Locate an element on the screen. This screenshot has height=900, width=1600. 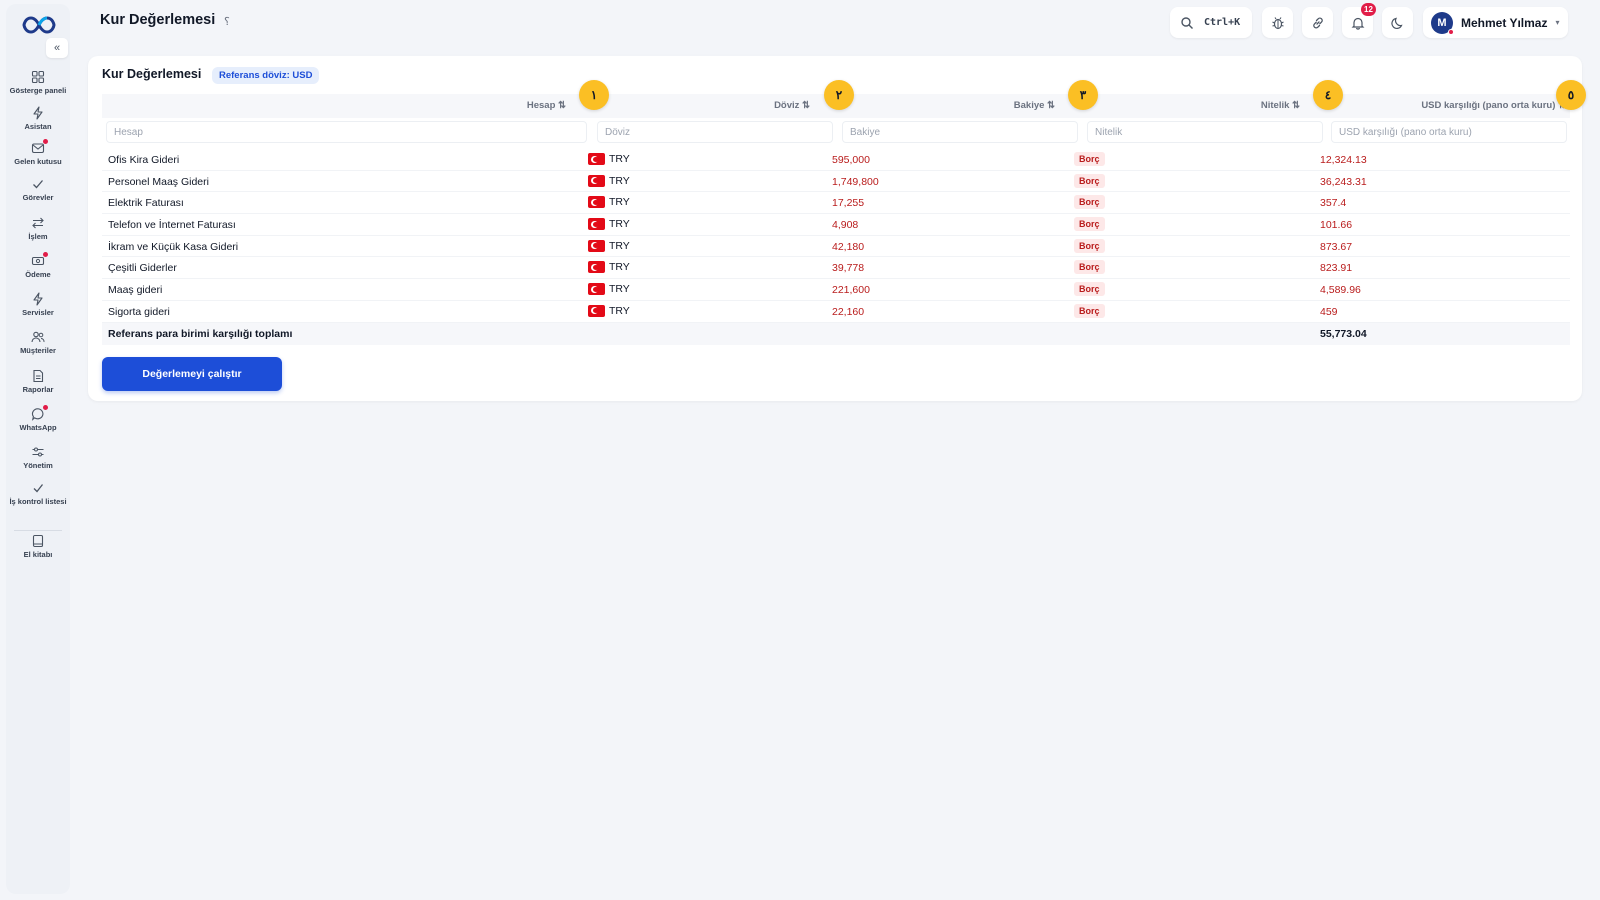
column-header-currency: Döviz ⇅ is located at coordinates (792, 105).